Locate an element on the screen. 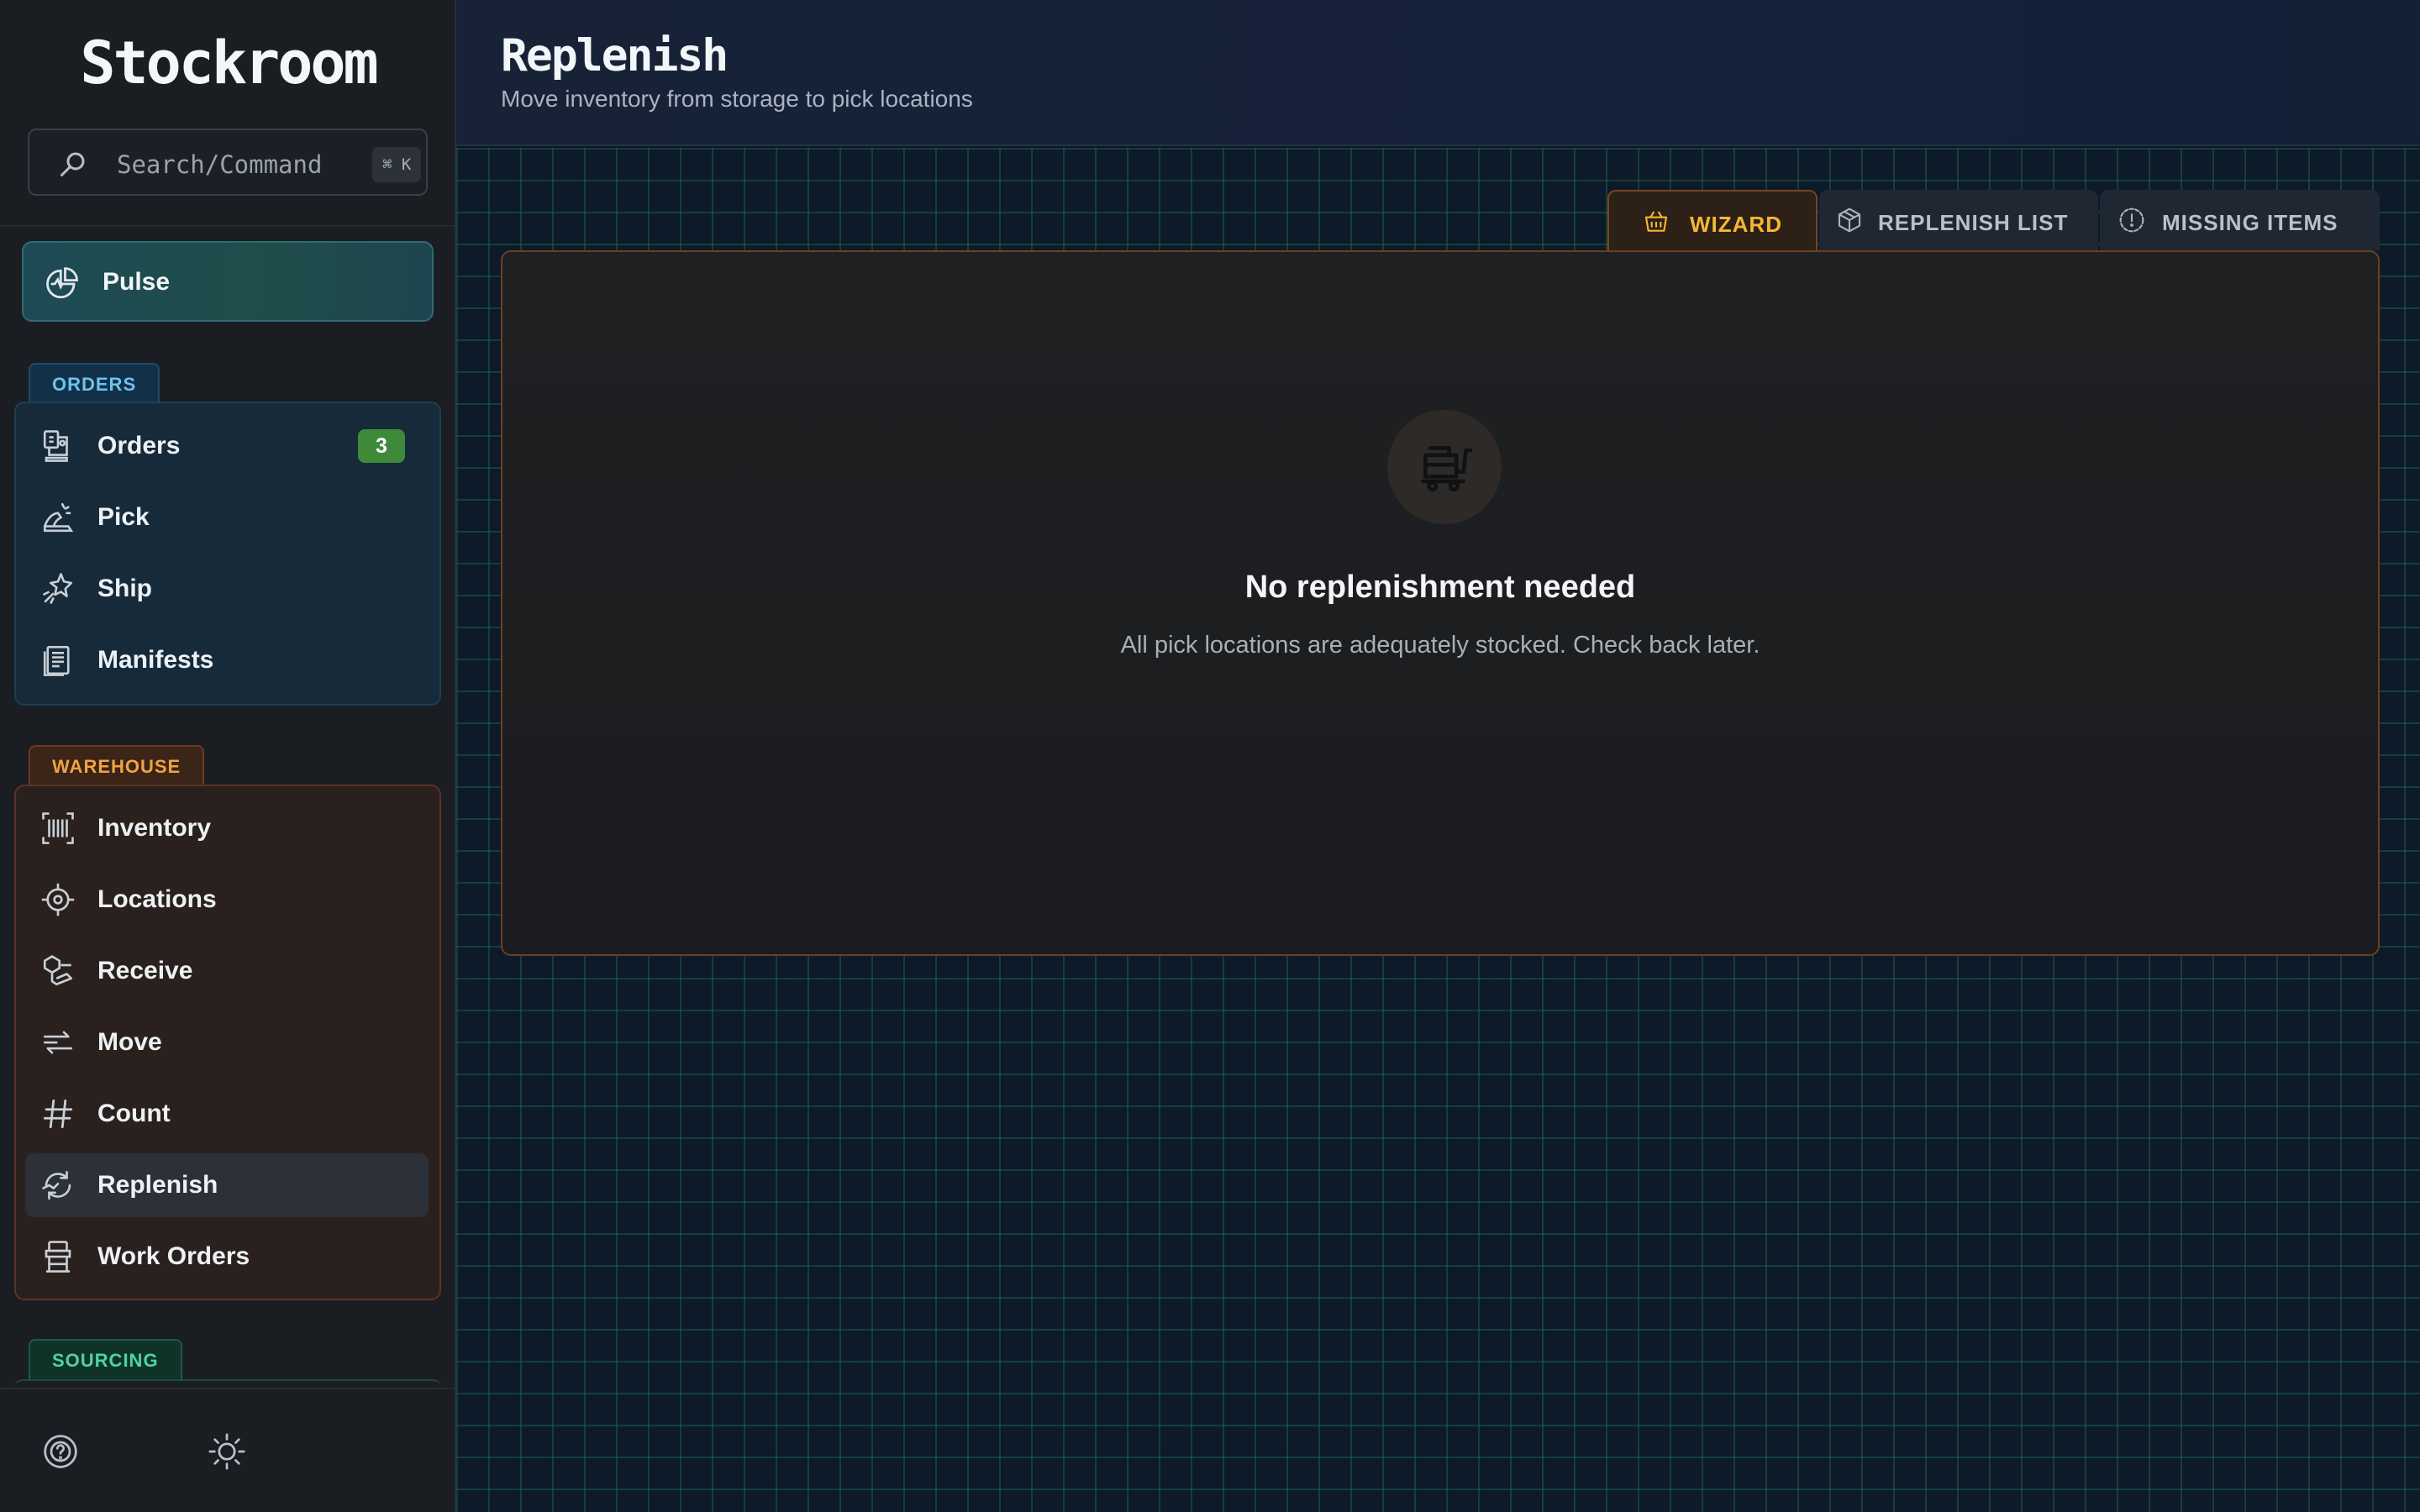  alert-circle-icon is located at coordinates (2131, 220).